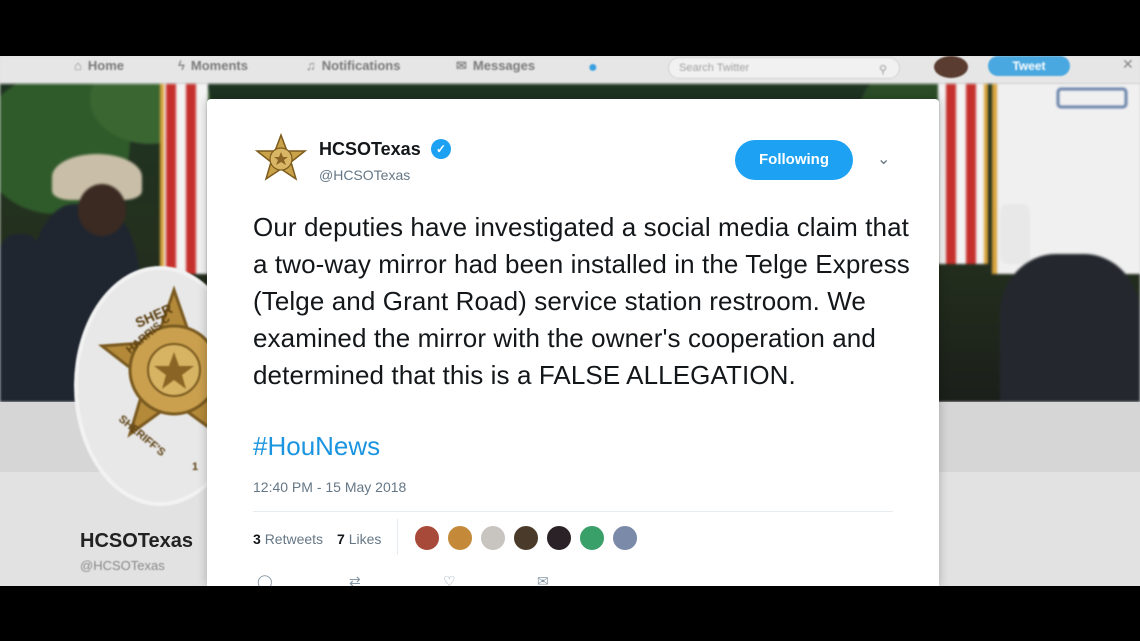  I want to click on nav-notifications: ♫ Notifications, so click(353, 65).